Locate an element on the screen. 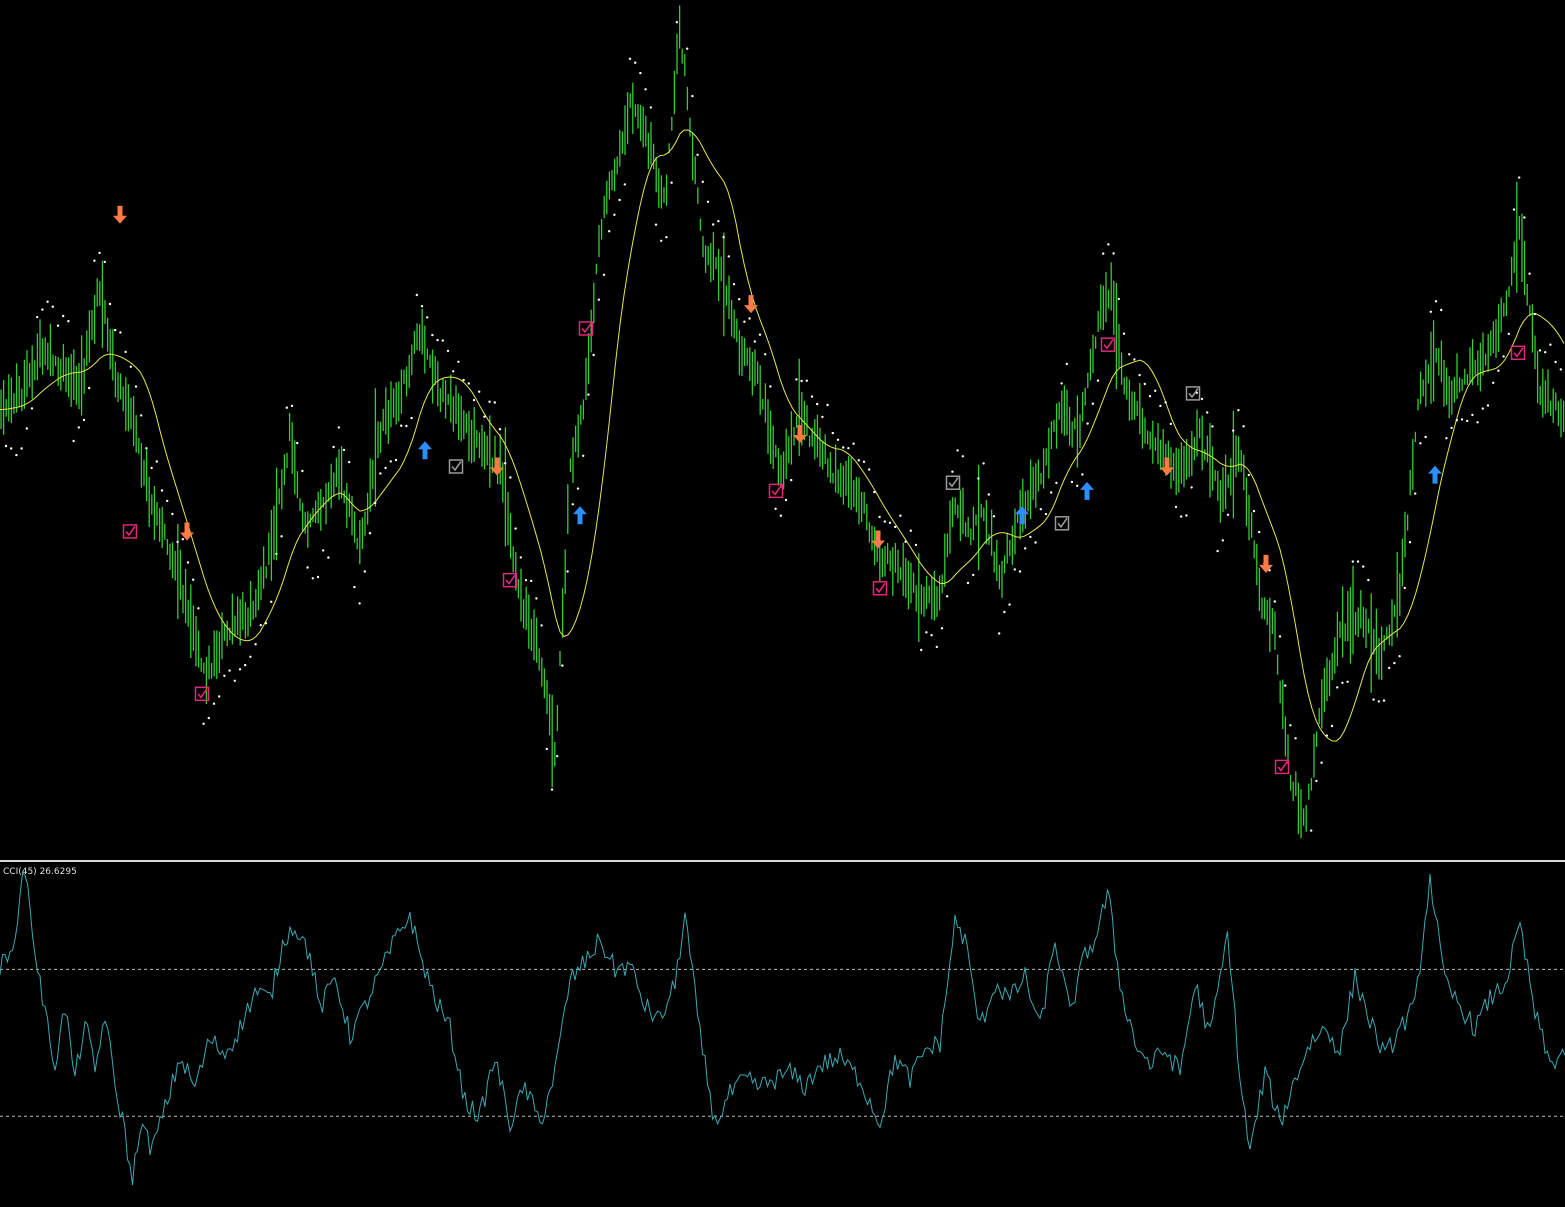 This screenshot has height=1207, width=1565. arrow-up-shape is located at coordinates (580, 515).